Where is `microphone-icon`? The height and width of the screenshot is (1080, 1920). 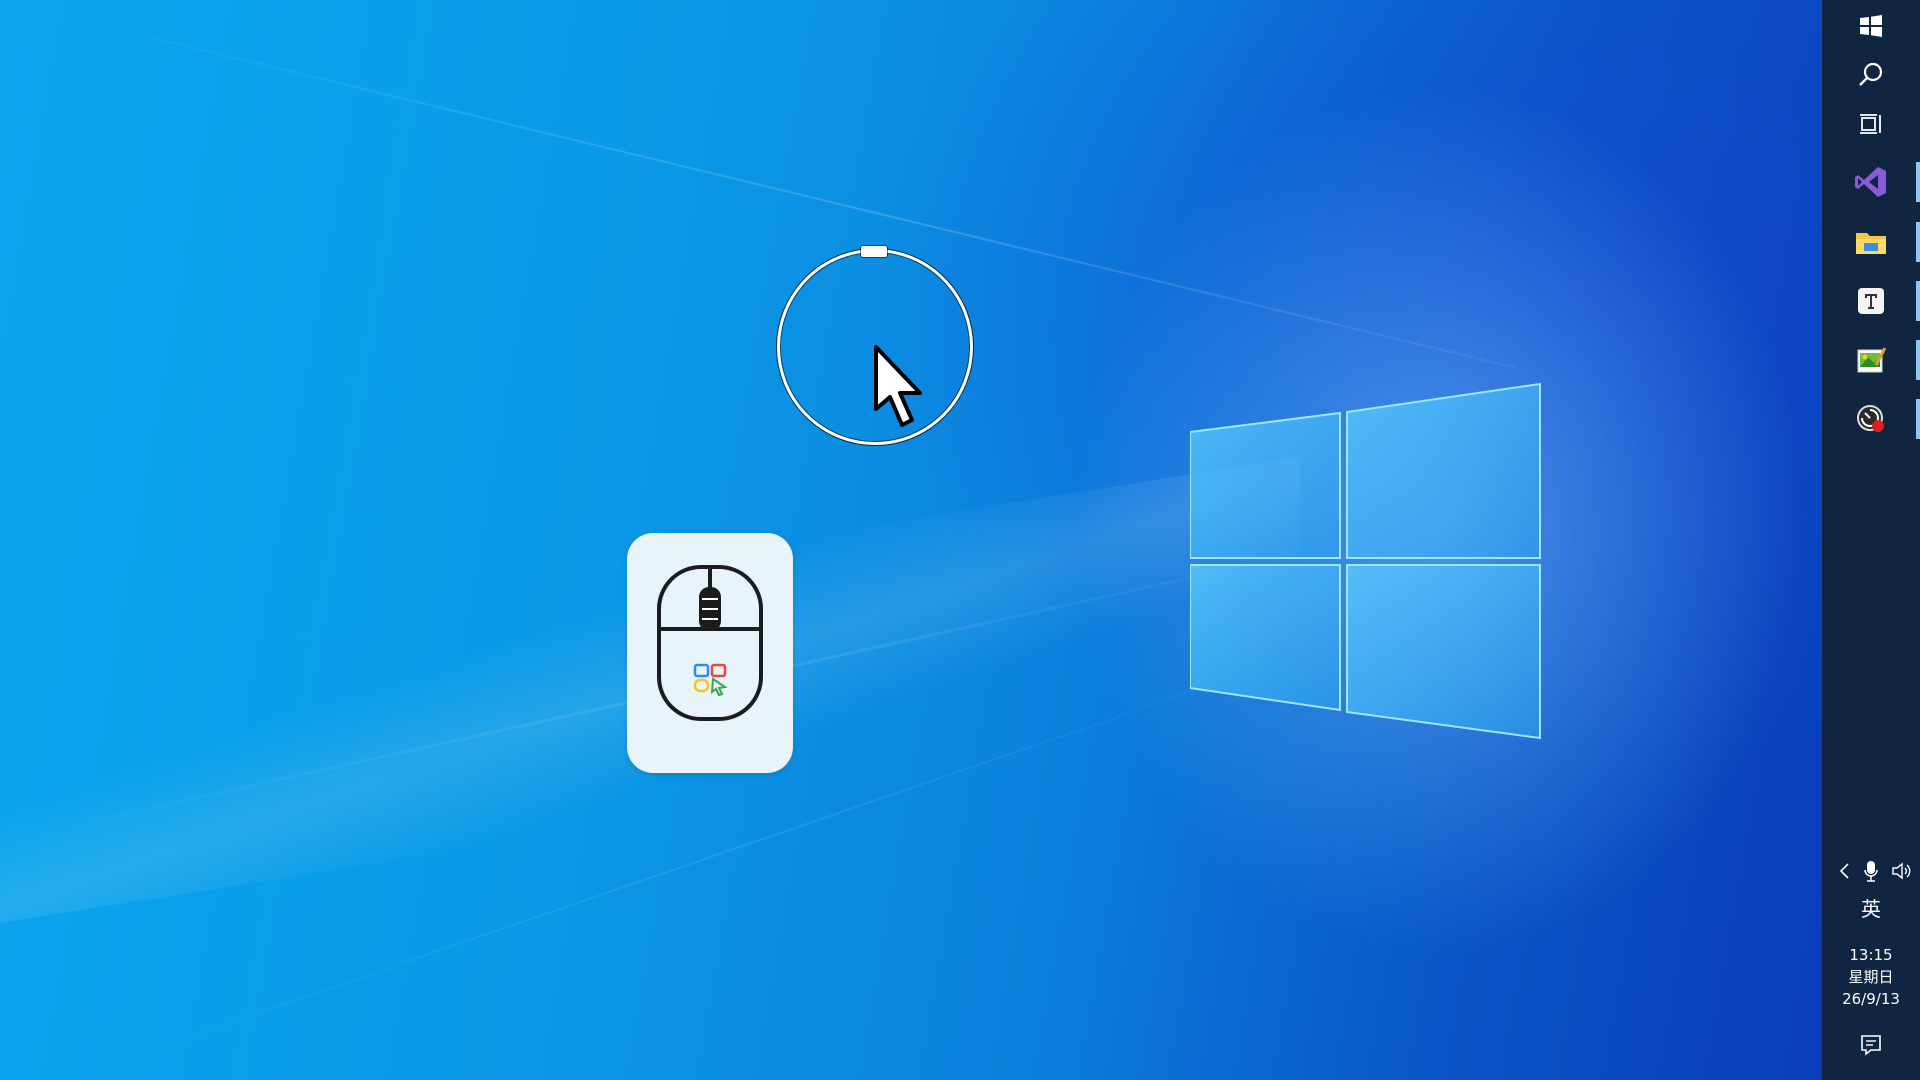 microphone-icon is located at coordinates (1871, 871).